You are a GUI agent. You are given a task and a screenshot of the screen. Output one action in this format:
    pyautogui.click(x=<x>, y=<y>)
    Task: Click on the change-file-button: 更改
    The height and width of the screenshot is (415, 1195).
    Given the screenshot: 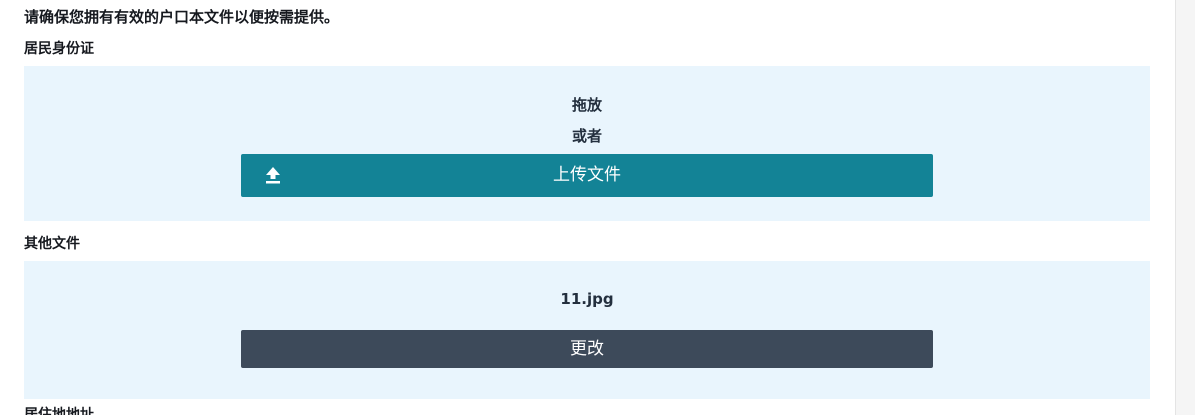 What is the action you would take?
    pyautogui.click(x=587, y=349)
    